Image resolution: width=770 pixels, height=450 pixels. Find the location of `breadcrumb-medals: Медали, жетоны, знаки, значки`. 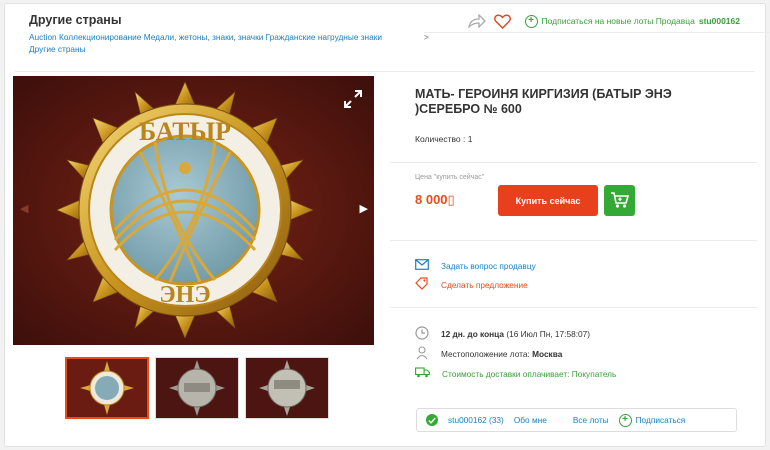

breadcrumb-medals: Медали, жетоны, знаки, значки is located at coordinates (204, 37).